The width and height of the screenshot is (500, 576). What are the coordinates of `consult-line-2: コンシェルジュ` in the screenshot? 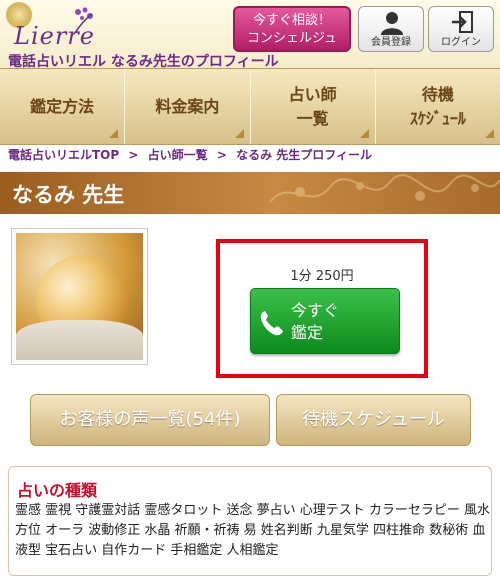 It's located at (292, 38).